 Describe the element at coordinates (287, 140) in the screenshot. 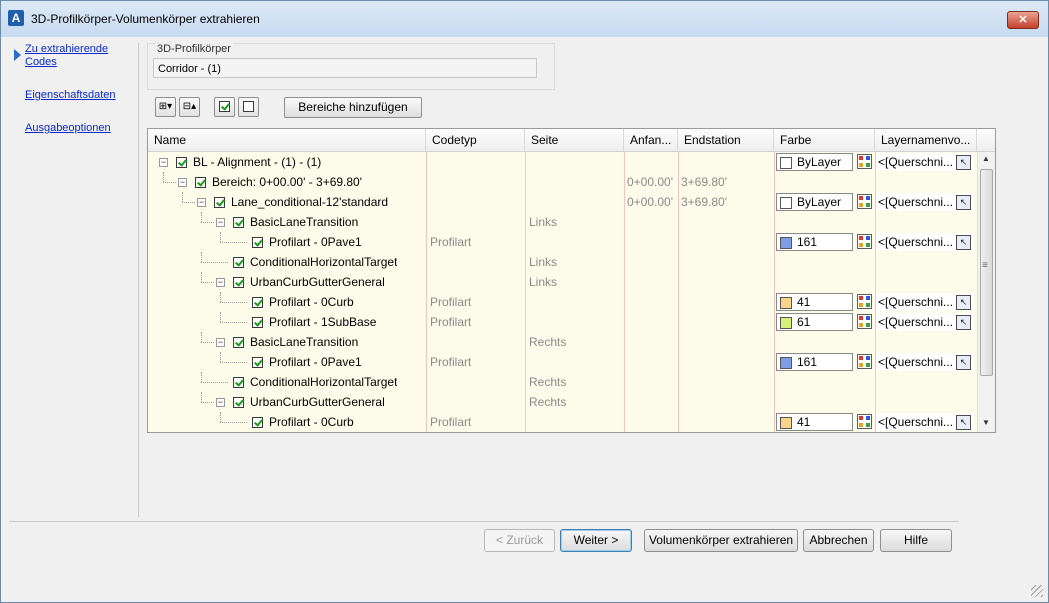

I see `header-name: Name` at that location.